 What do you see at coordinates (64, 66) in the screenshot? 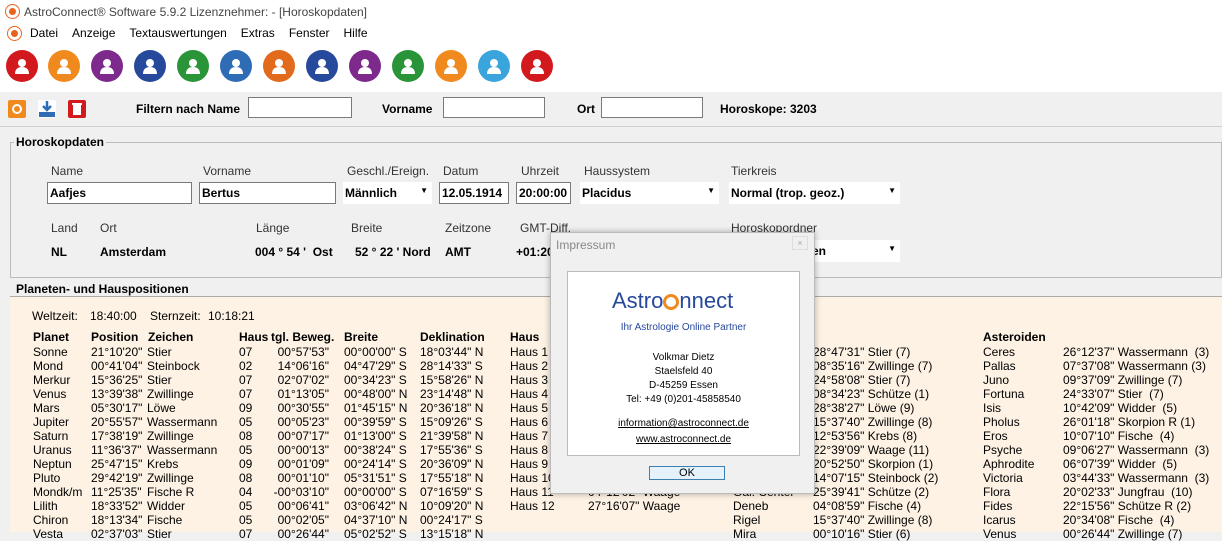
I see `person-orange-icon` at bounding box center [64, 66].